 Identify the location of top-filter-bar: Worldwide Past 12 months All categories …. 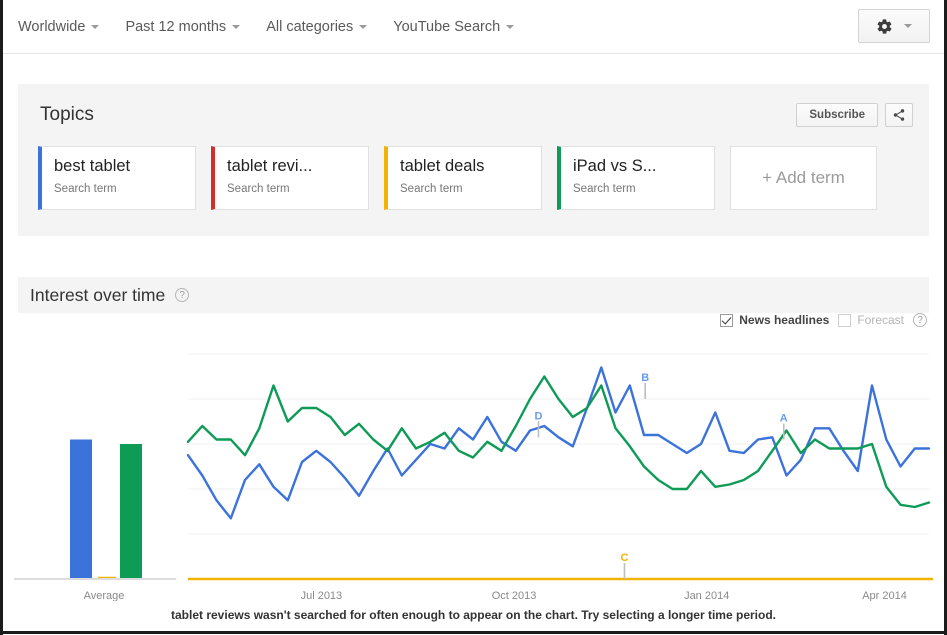
(473, 27).